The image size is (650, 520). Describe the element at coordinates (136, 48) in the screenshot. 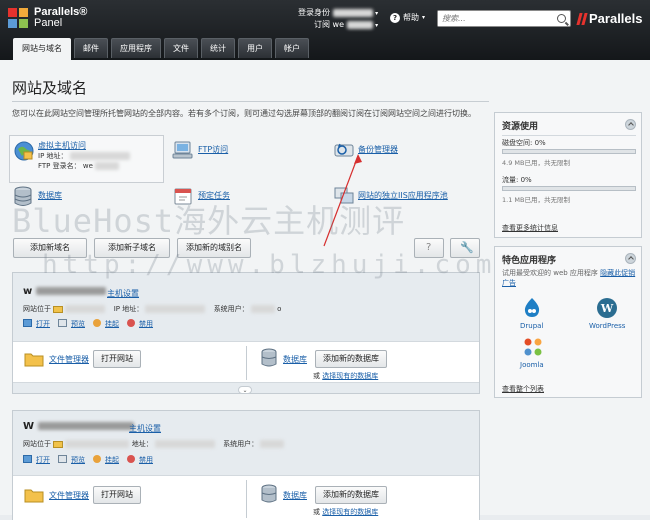

I see `tab-applications: 应用程序` at that location.